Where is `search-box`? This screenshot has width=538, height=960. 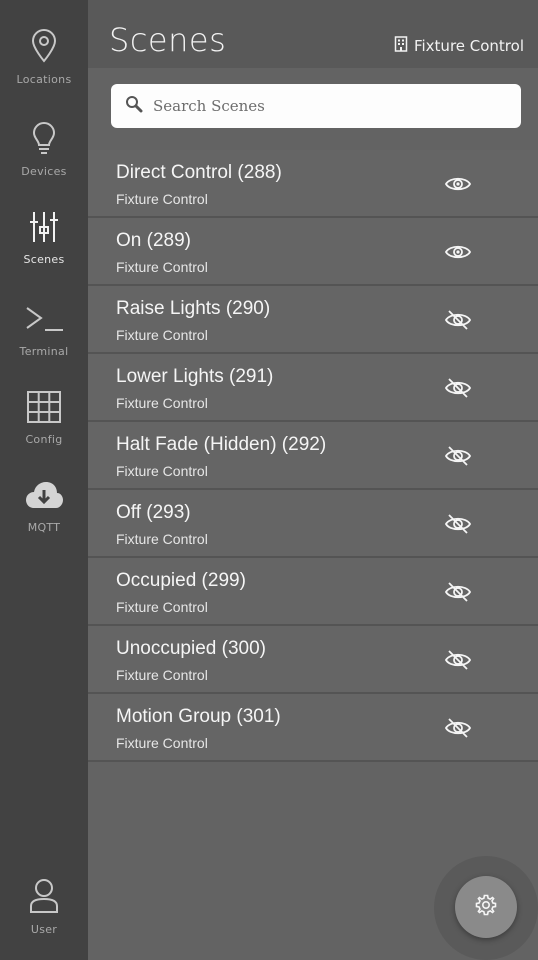
search-box is located at coordinates (316, 106).